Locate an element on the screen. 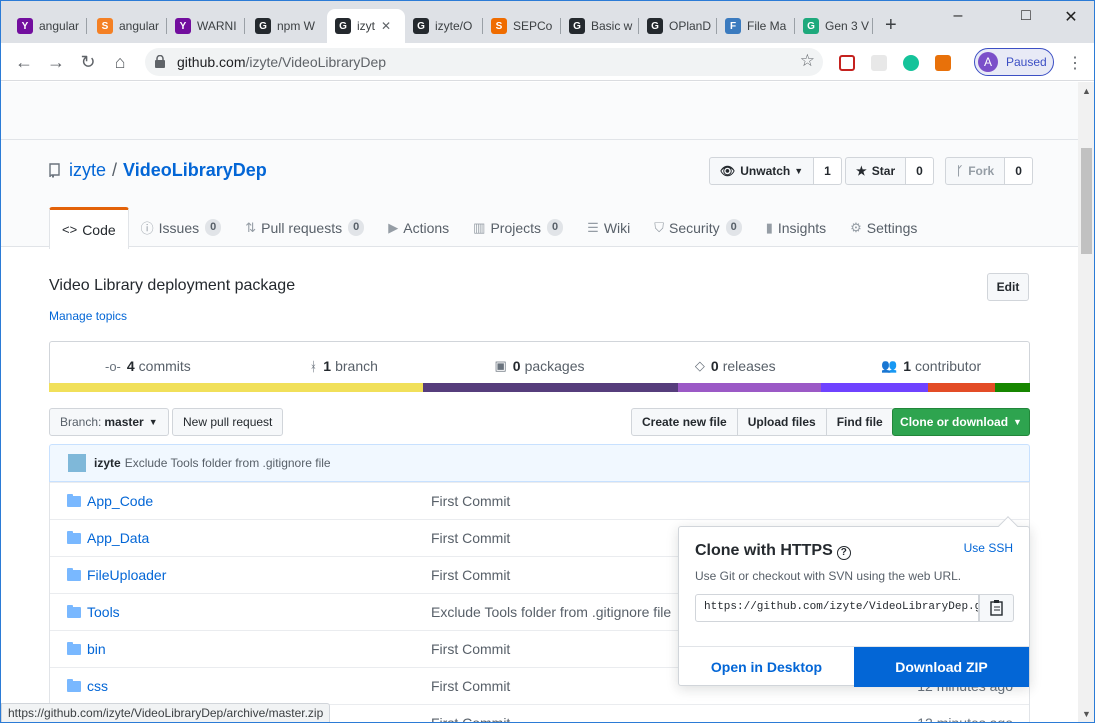  browser-tab: G Gen 3 V is located at coordinates (834, 26).